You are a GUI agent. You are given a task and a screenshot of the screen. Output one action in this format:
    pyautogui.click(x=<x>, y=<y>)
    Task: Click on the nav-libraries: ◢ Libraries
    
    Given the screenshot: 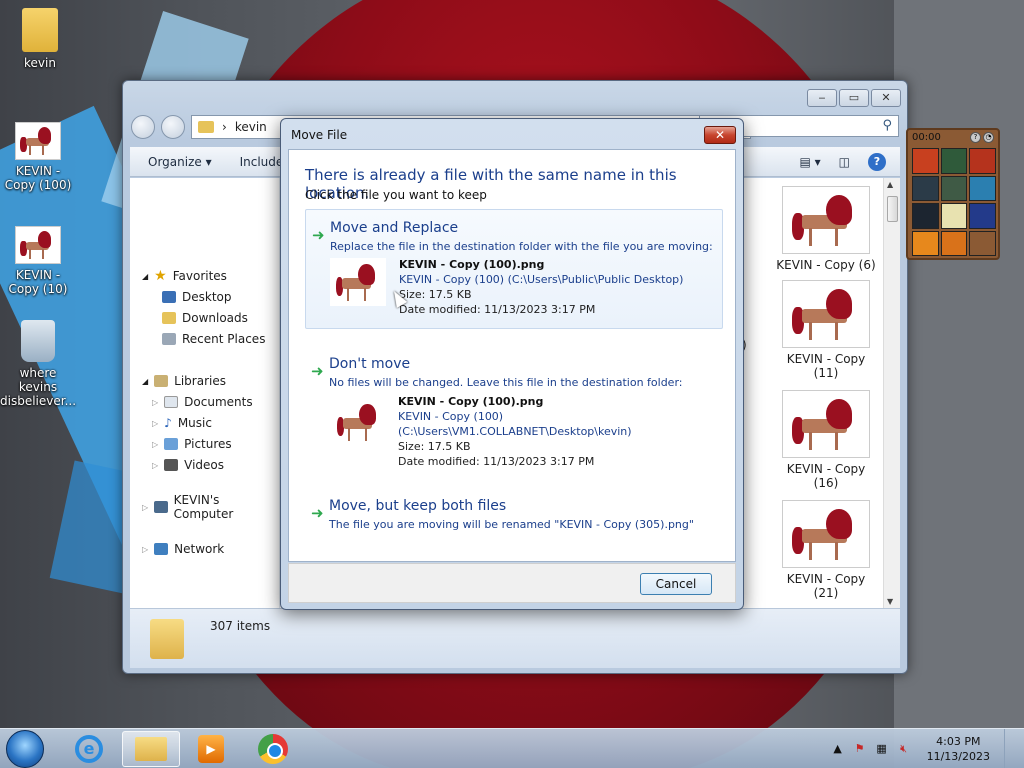 What is the action you would take?
    pyautogui.click(x=184, y=381)
    